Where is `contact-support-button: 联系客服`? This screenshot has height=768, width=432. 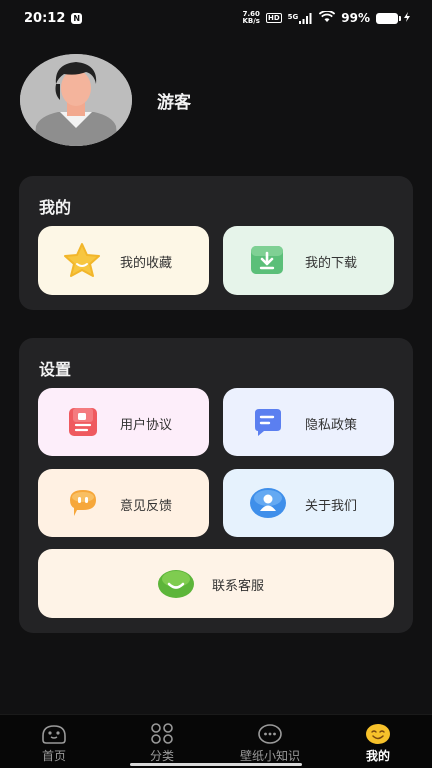 contact-support-button: 联系客服 is located at coordinates (216, 583).